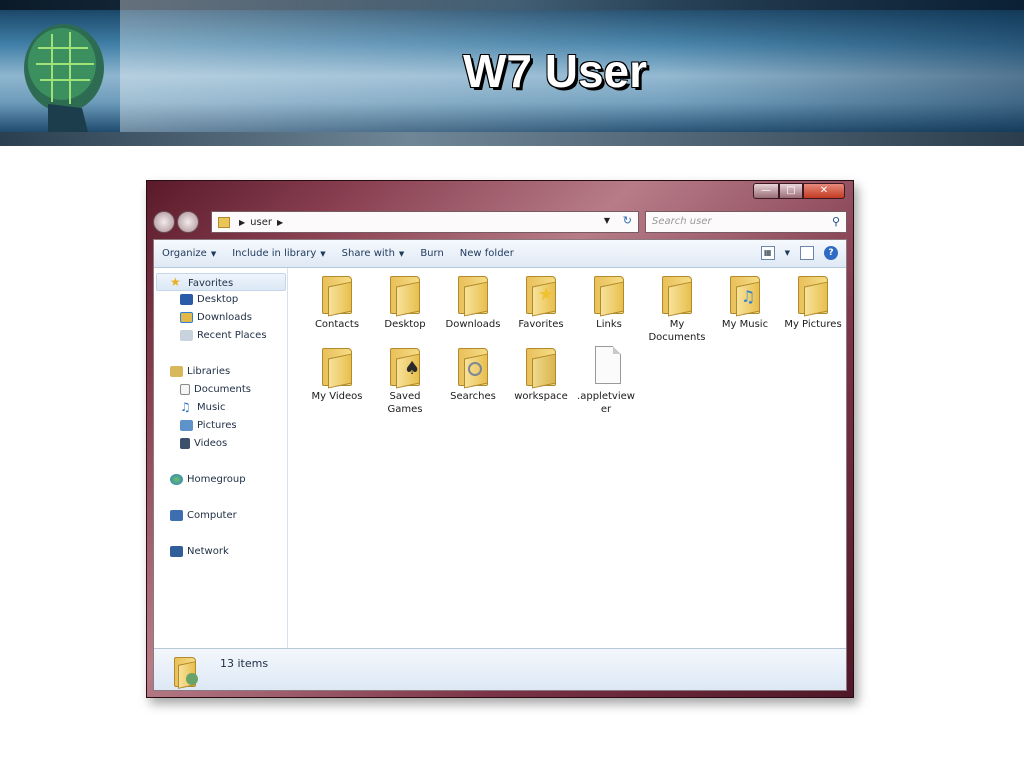 The width and height of the screenshot is (1024, 768). I want to click on desktop-icon, so click(186, 299).